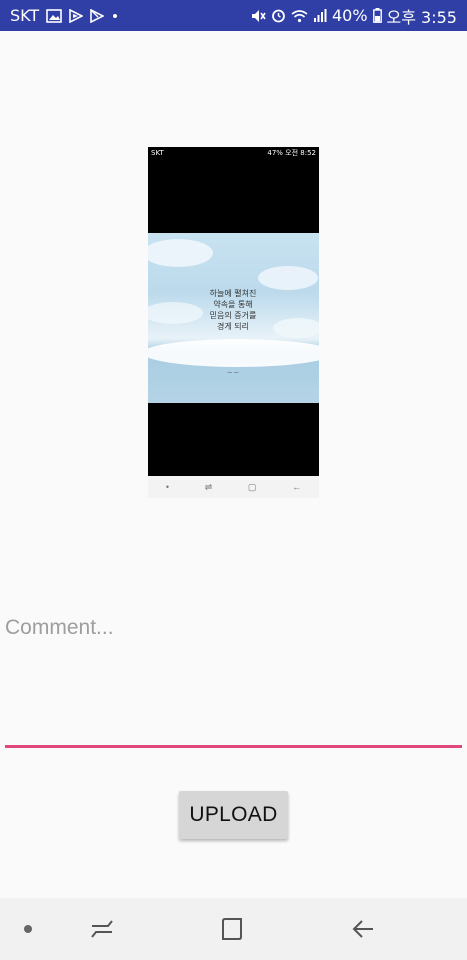 This screenshot has height=960, width=467. What do you see at coordinates (278, 15) in the screenshot?
I see `alarm-icon` at bounding box center [278, 15].